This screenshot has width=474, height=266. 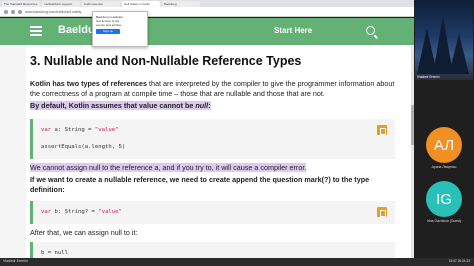 What do you see at coordinates (202, 105) in the screenshot?
I see `highlight-em: null` at bounding box center [202, 105].